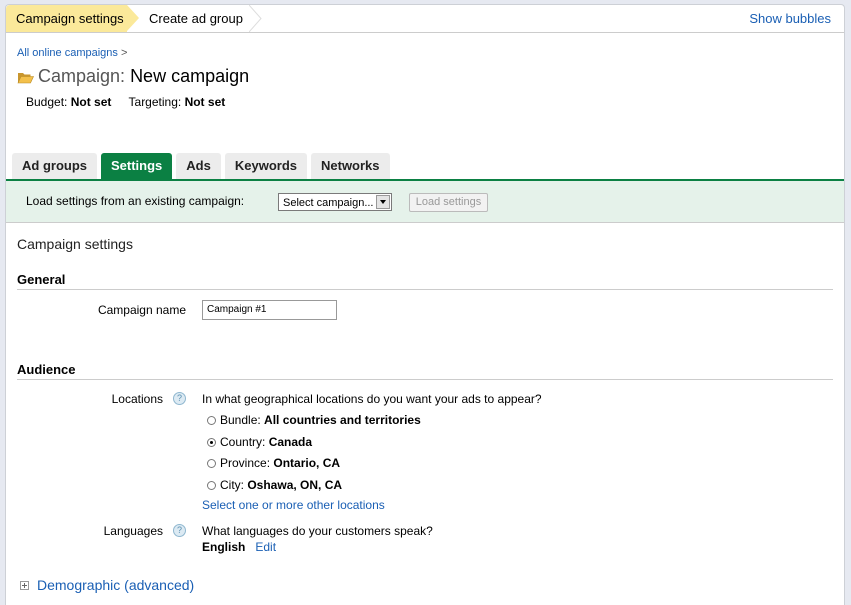  What do you see at coordinates (47, 102) in the screenshot?
I see `budget-label: Budget:` at bounding box center [47, 102].